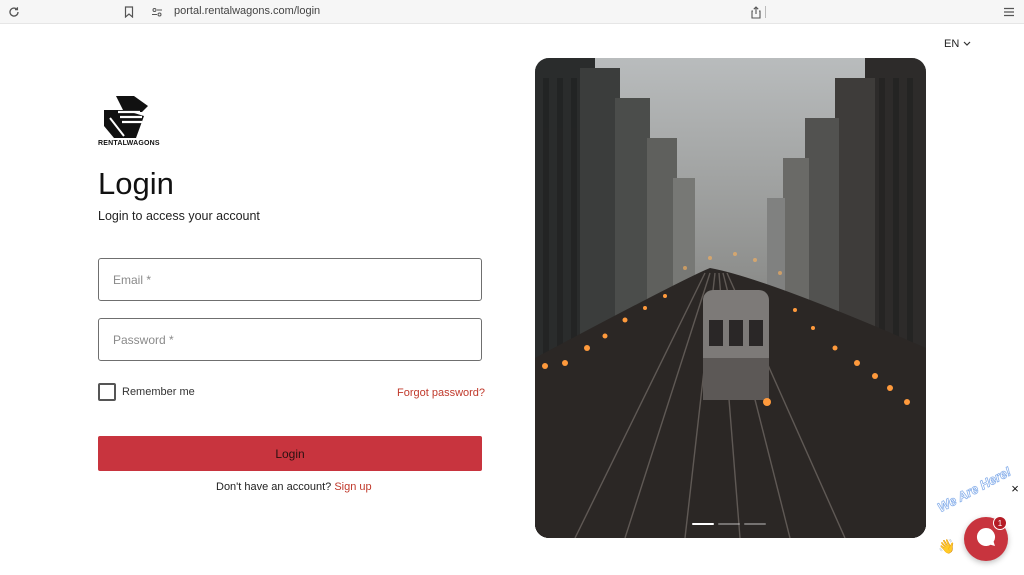  I want to click on signup-row: Don't have an account? Sign up, so click(294, 487).